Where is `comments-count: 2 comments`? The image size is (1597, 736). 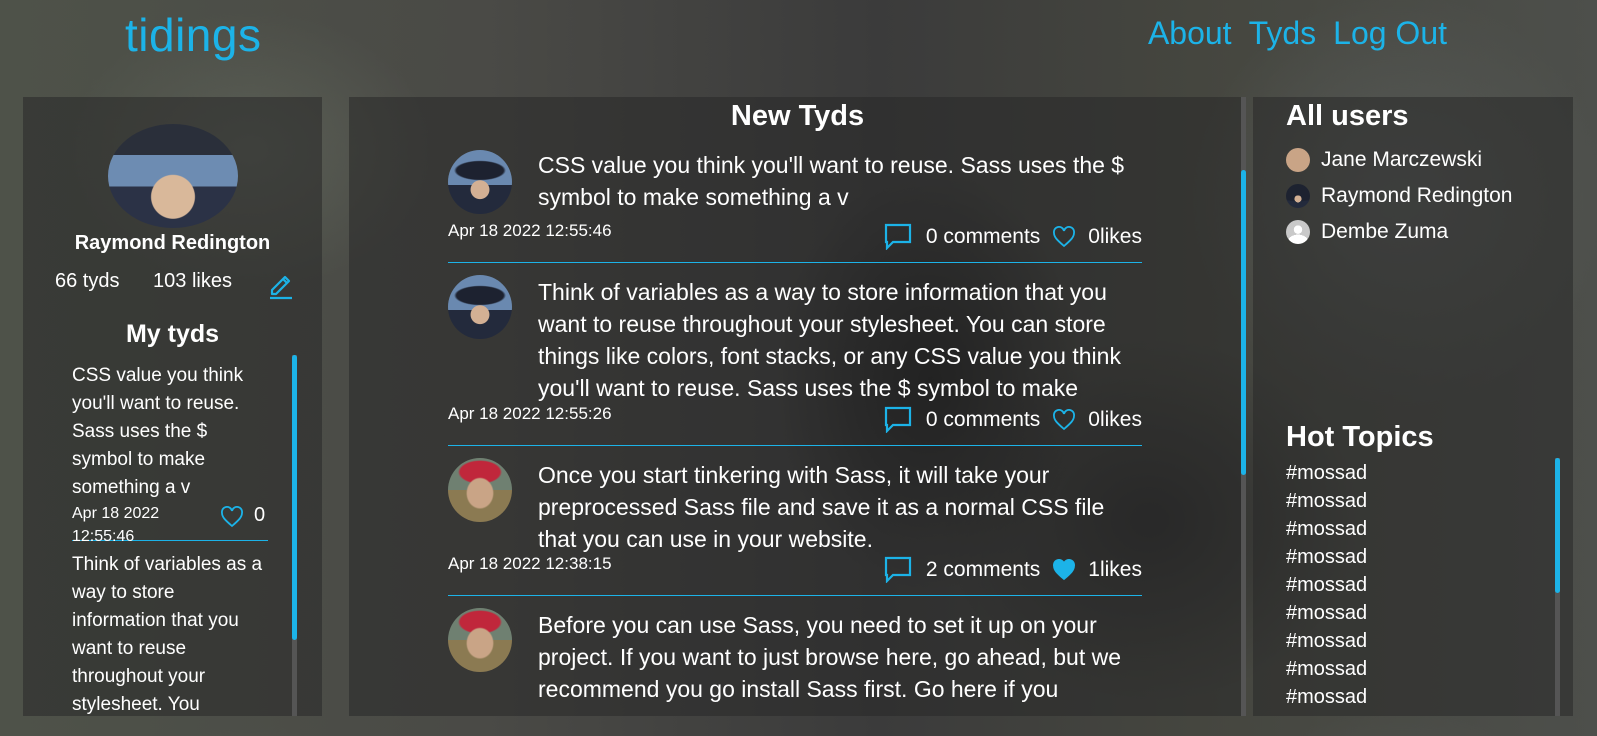 comments-count: 2 comments is located at coordinates (983, 570).